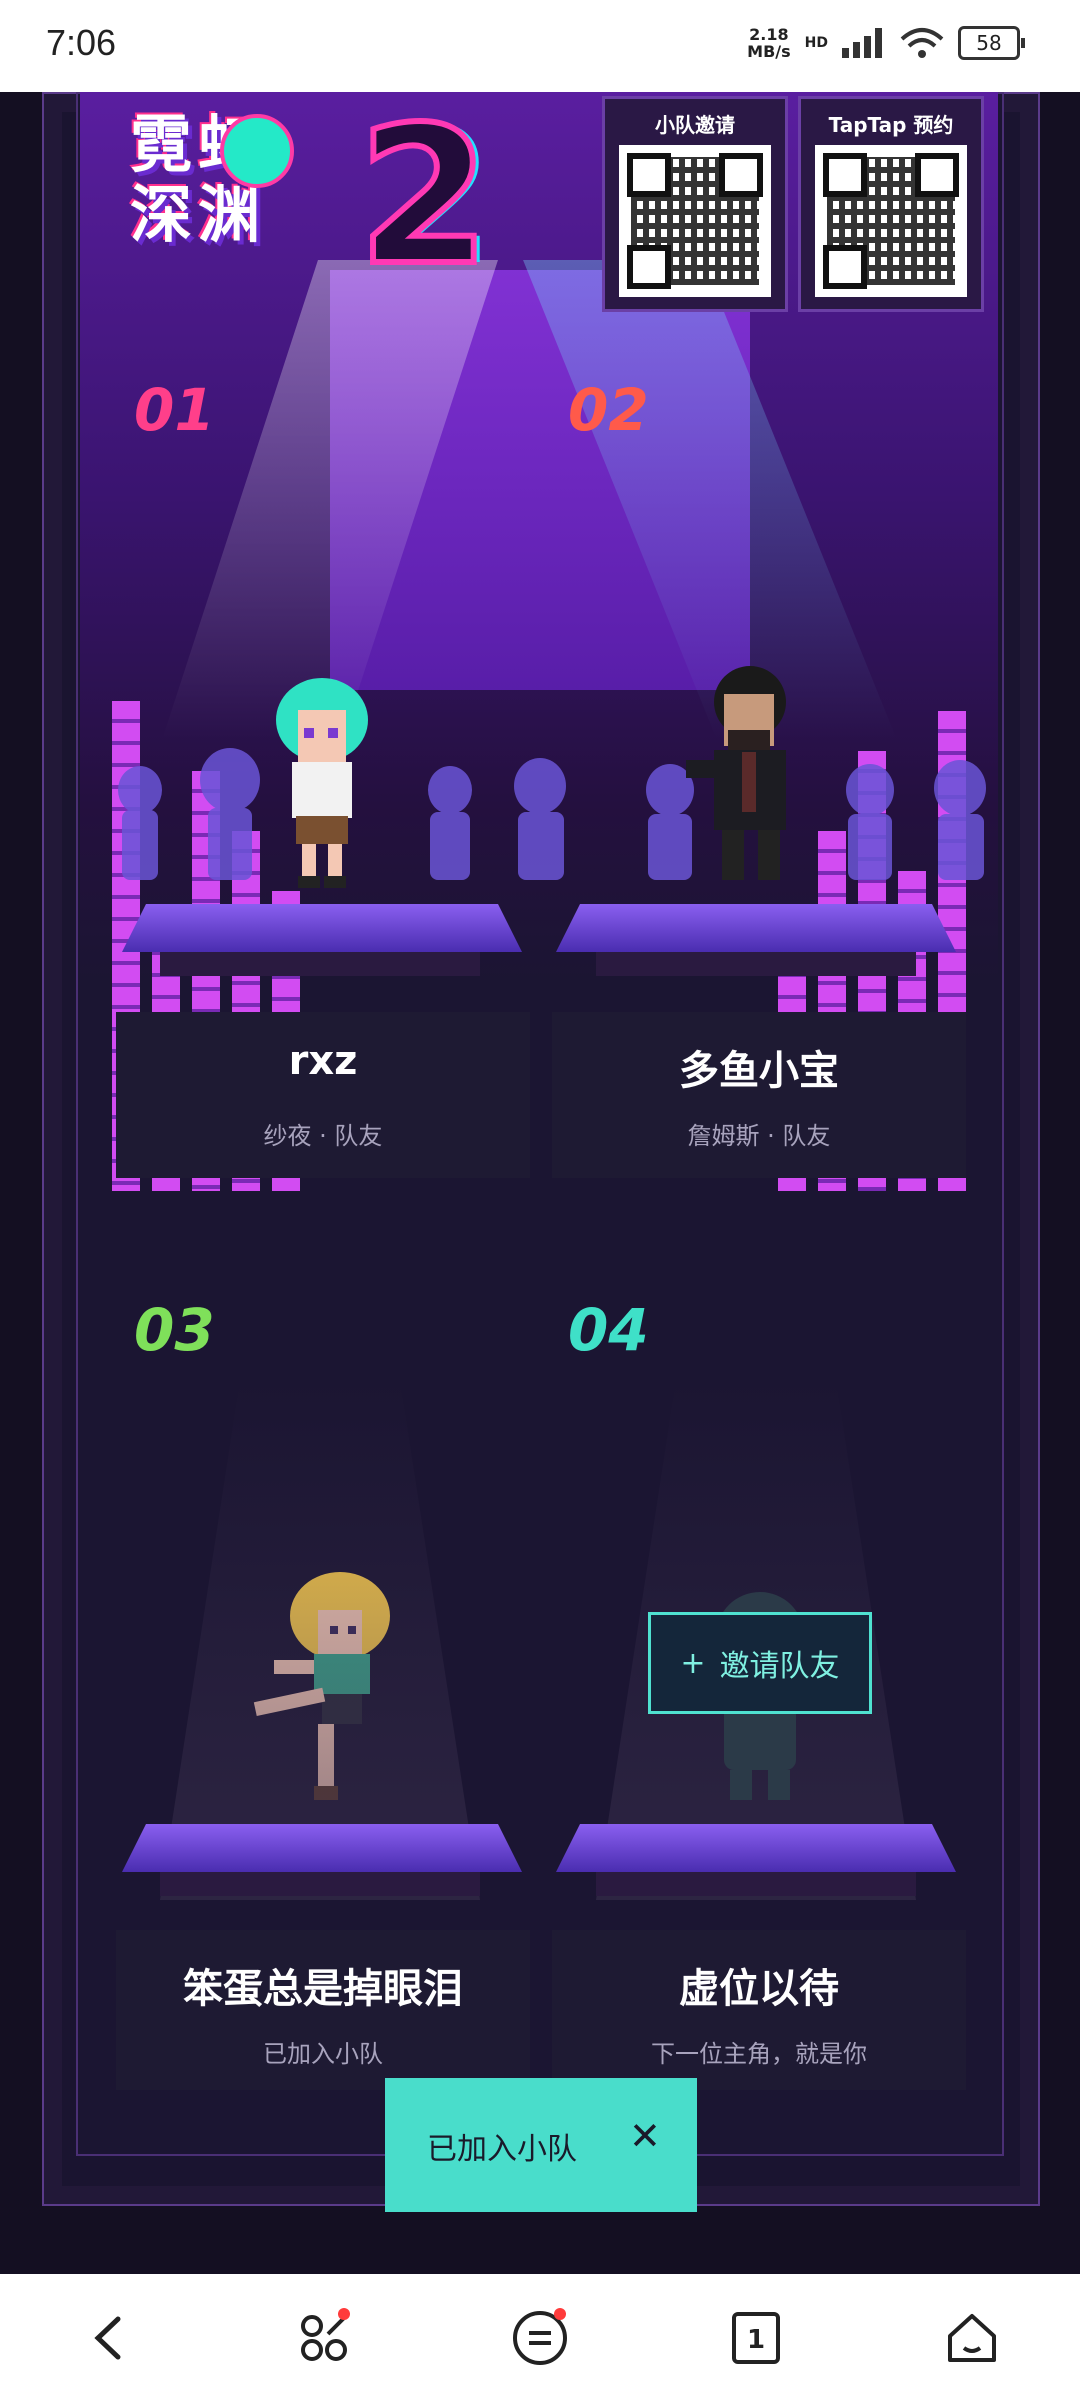 The height and width of the screenshot is (2401, 1080). What do you see at coordinates (424, 196) in the screenshot?
I see `logo-number: 2` at bounding box center [424, 196].